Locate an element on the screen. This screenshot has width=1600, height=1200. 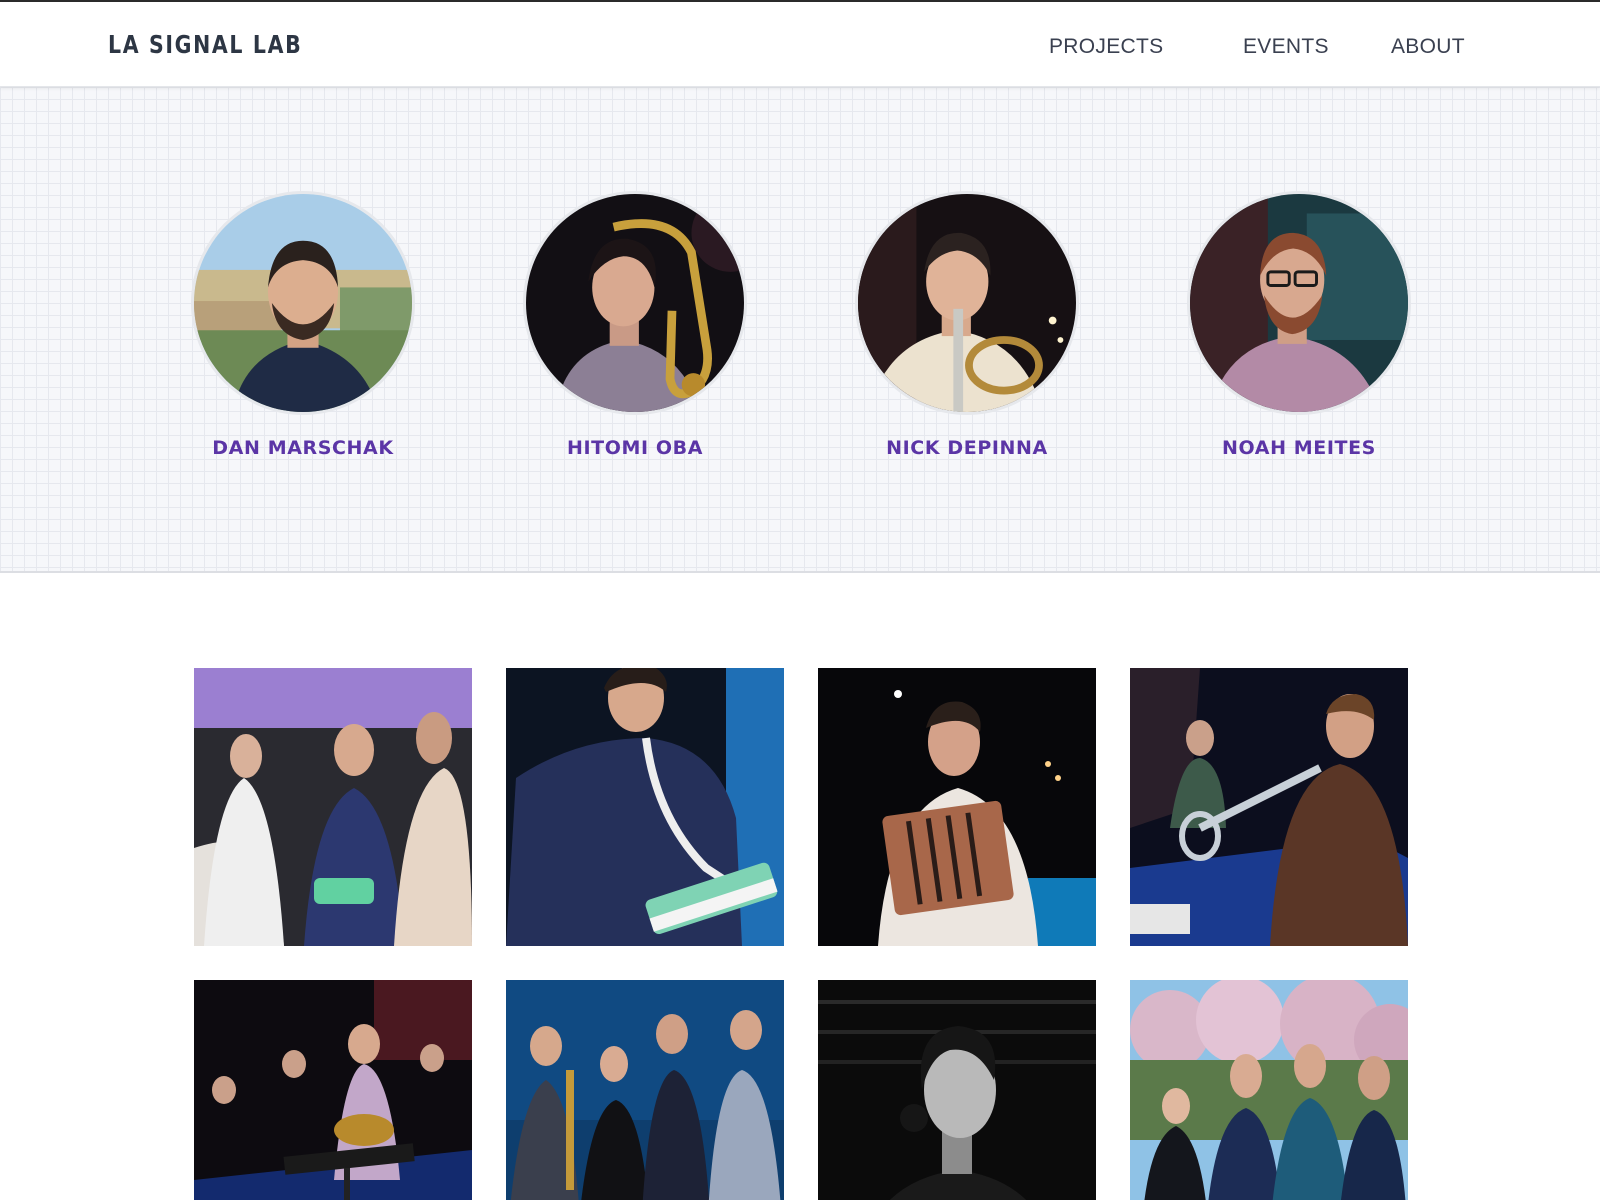
member-name-link: HITOMI OBA is located at coordinates (635, 448).